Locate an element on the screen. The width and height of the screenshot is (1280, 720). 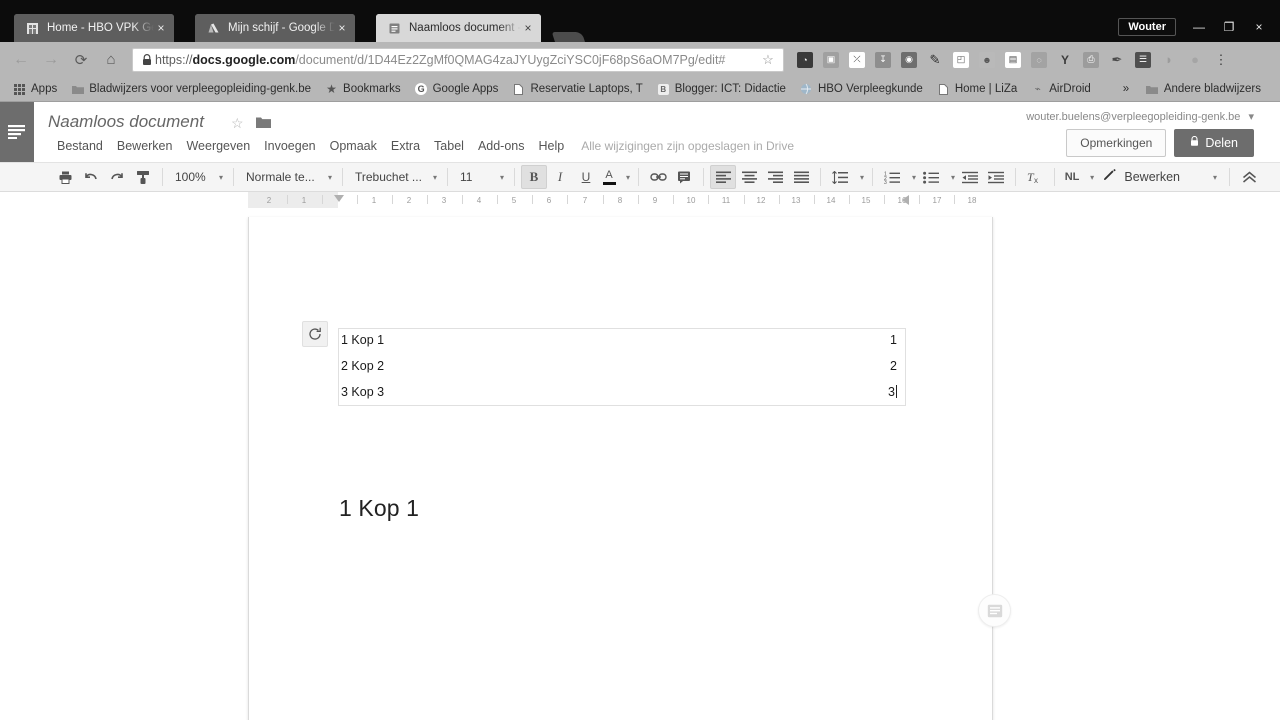
bookmark-blogger: B Blogger: ICT: Didactie is located at coordinates (721, 89).